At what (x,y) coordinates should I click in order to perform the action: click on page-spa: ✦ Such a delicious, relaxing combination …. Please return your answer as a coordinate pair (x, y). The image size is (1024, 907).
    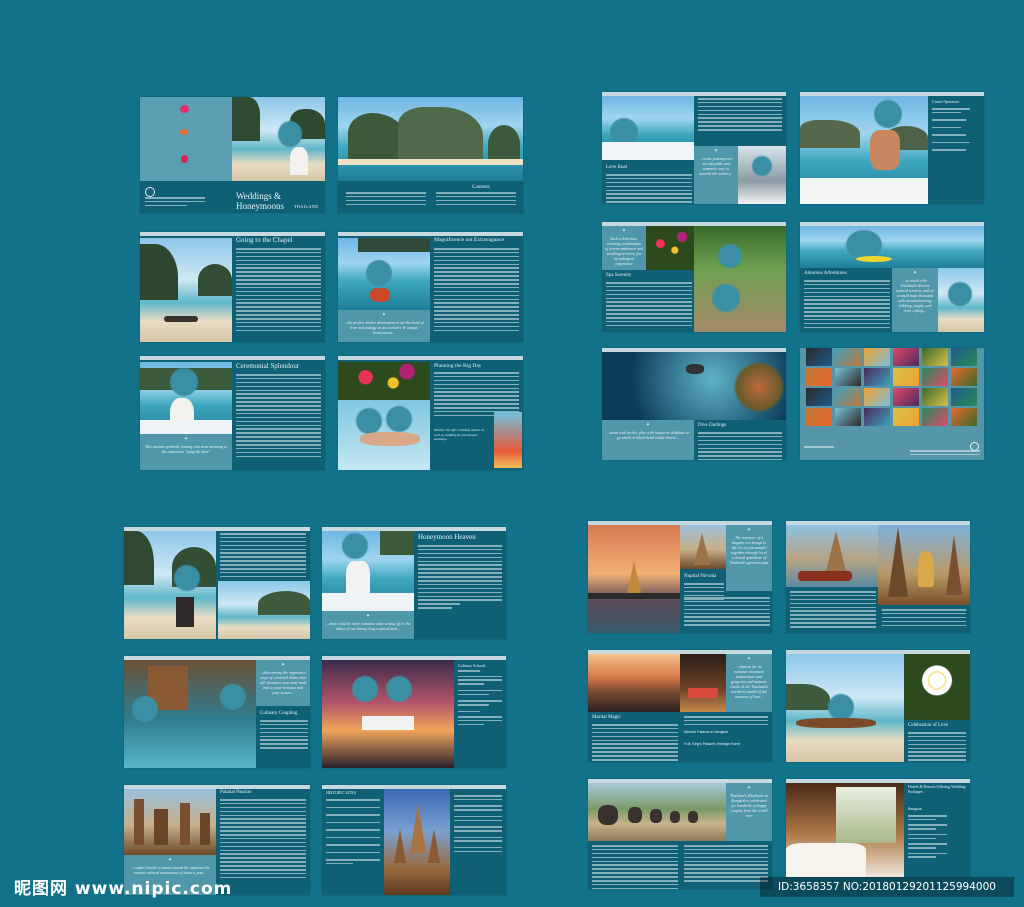
    Looking at the image, I should click on (694, 277).